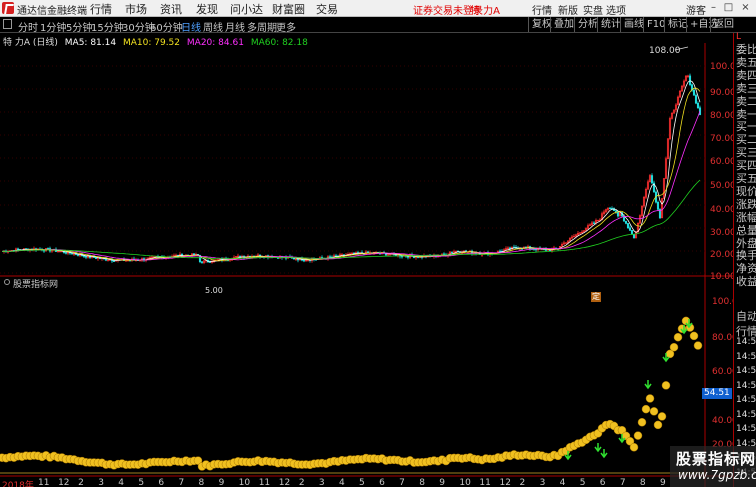 This screenshot has height=487, width=756. Describe the element at coordinates (745, 8) in the screenshot. I see `close-icon: ×` at that location.